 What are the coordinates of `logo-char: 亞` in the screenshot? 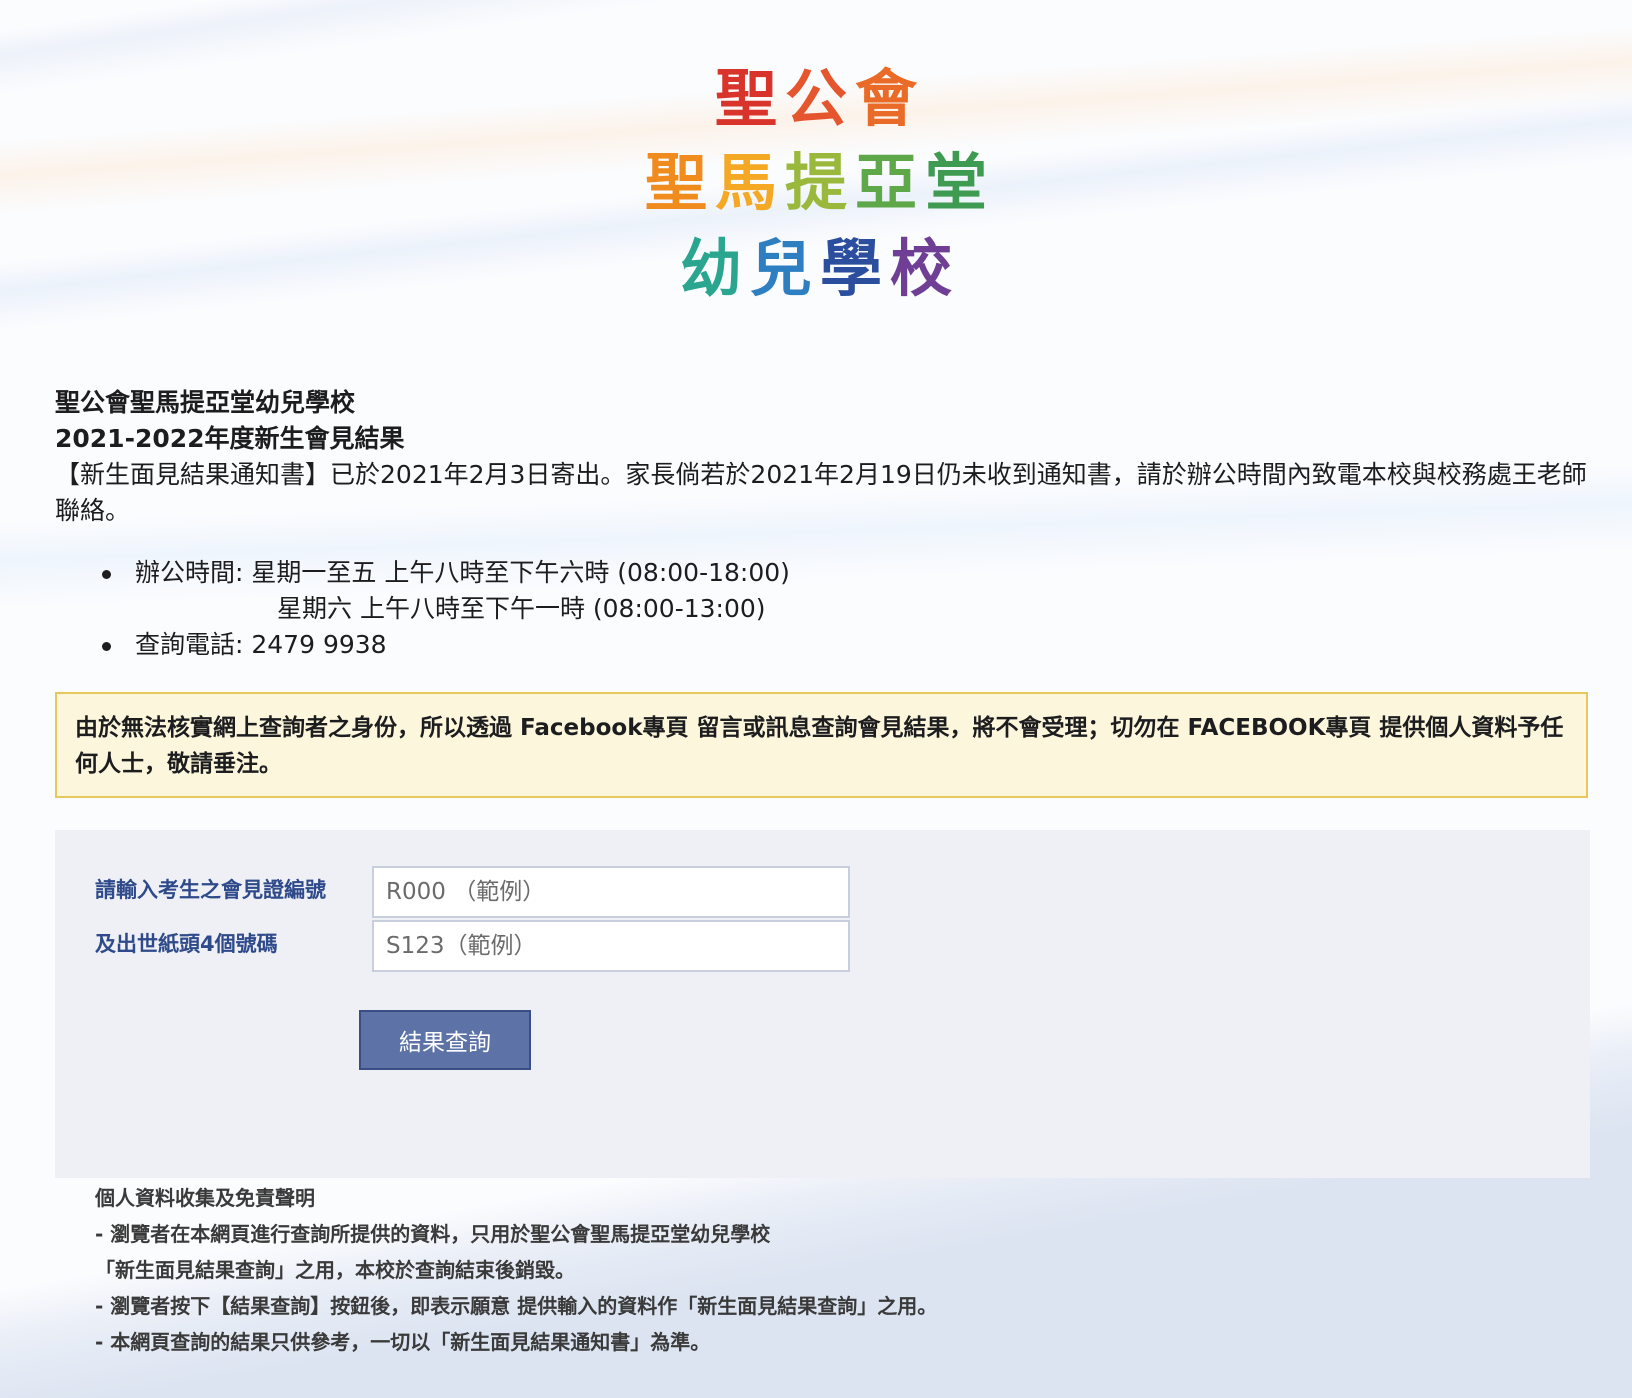 It's located at (890, 182).